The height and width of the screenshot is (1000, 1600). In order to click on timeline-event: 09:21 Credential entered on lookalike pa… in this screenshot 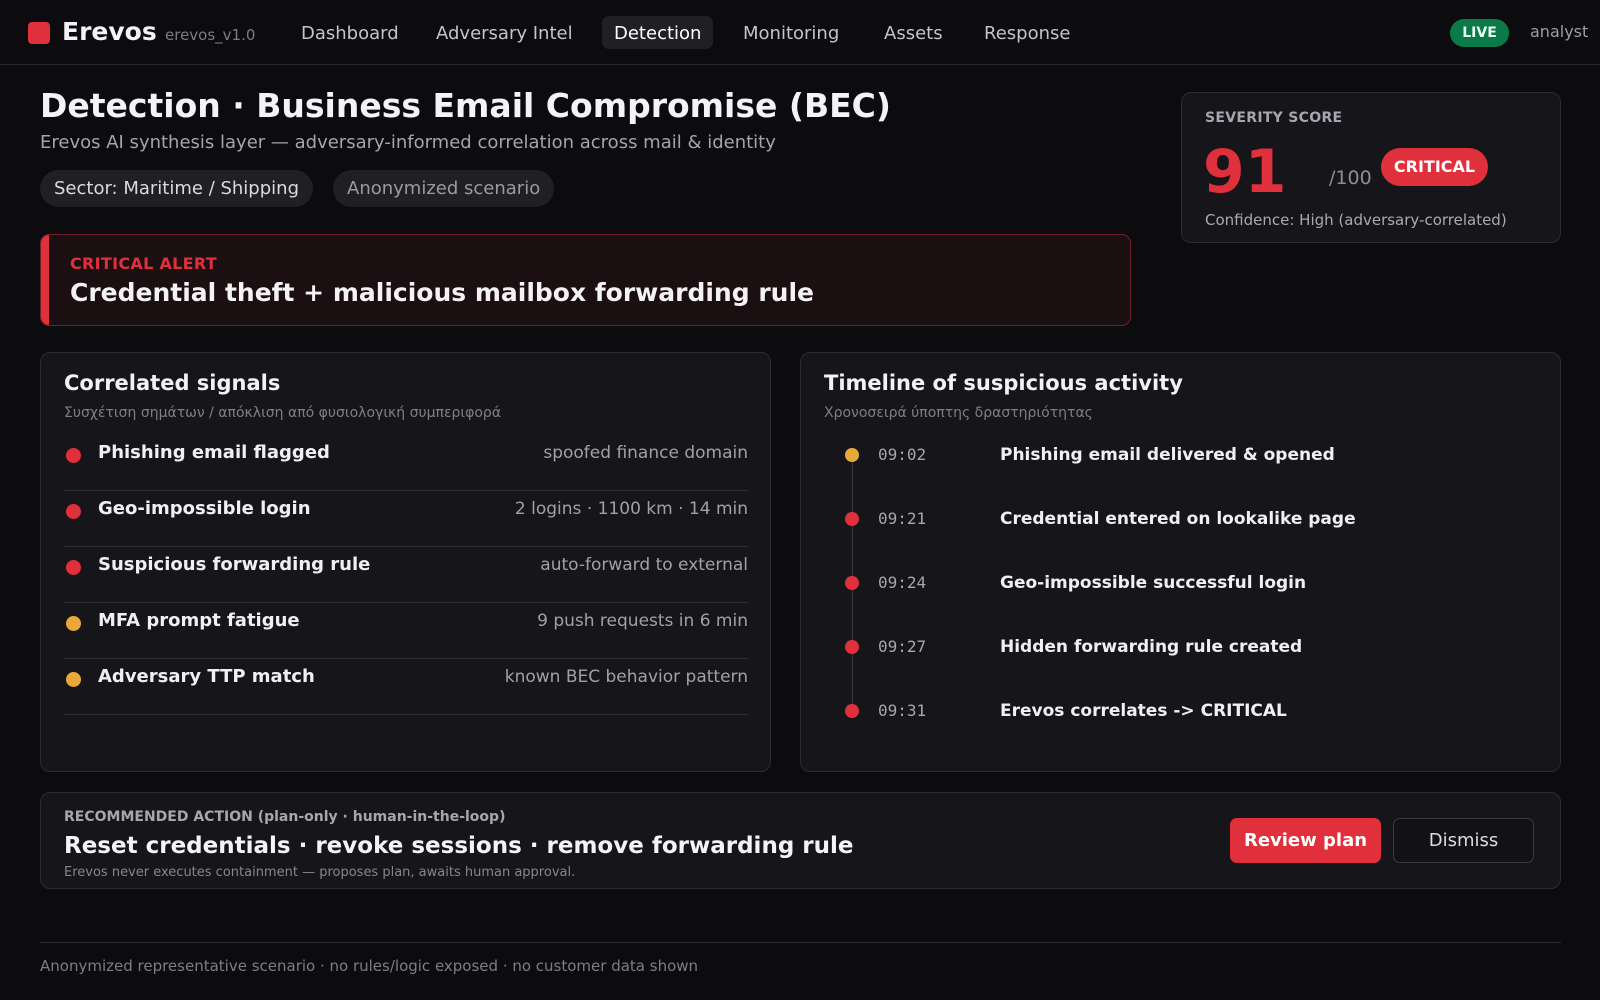, I will do `click(1181, 529)`.